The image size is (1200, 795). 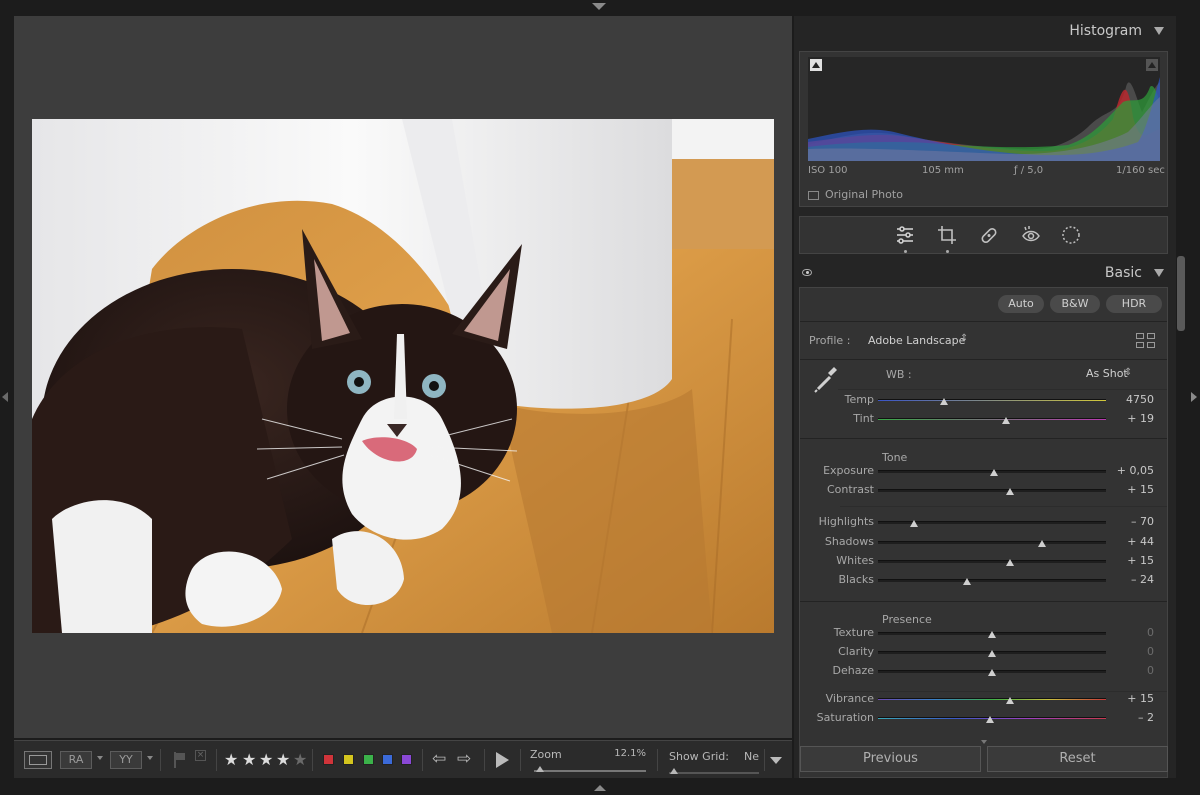 What do you see at coordinates (1126, 670) in the screenshot?
I see `slider-value-dehaze: 0` at bounding box center [1126, 670].